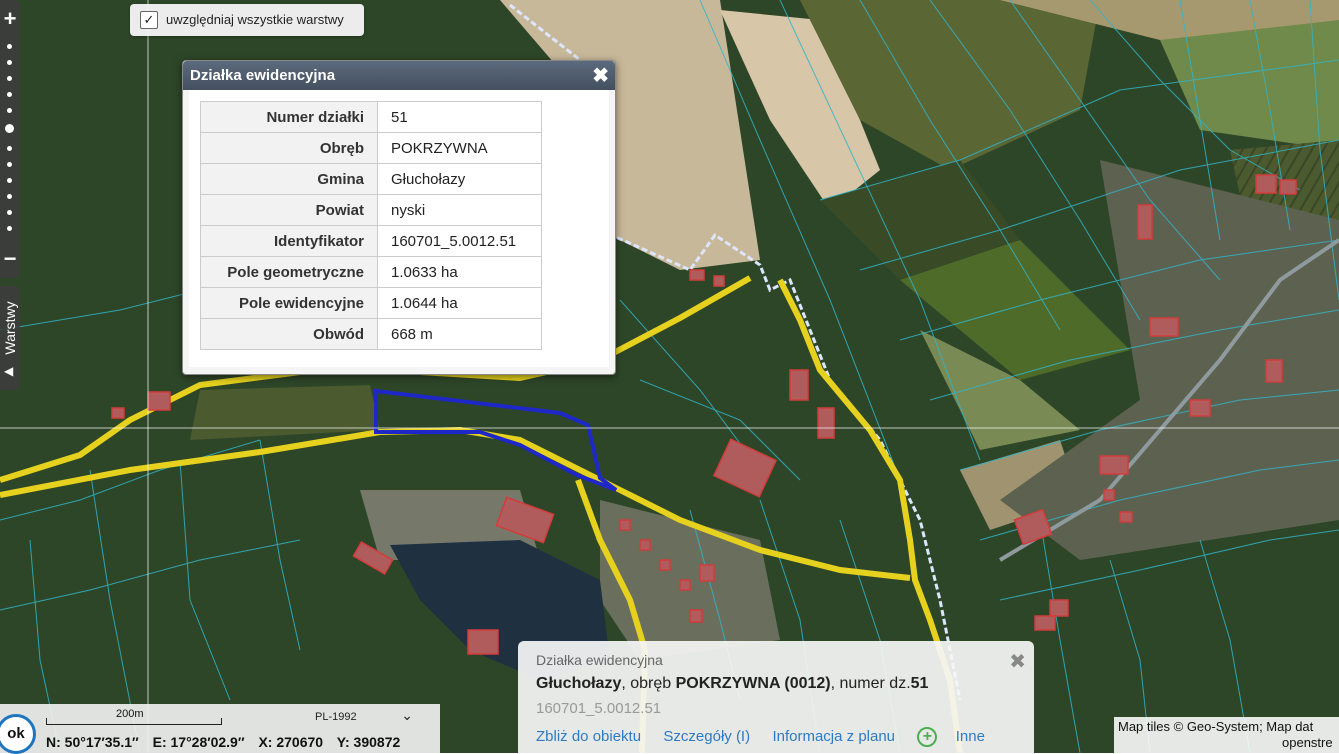  Describe the element at coordinates (263, 75) in the screenshot. I see `popup-title: Działka ewidencyjna` at that location.